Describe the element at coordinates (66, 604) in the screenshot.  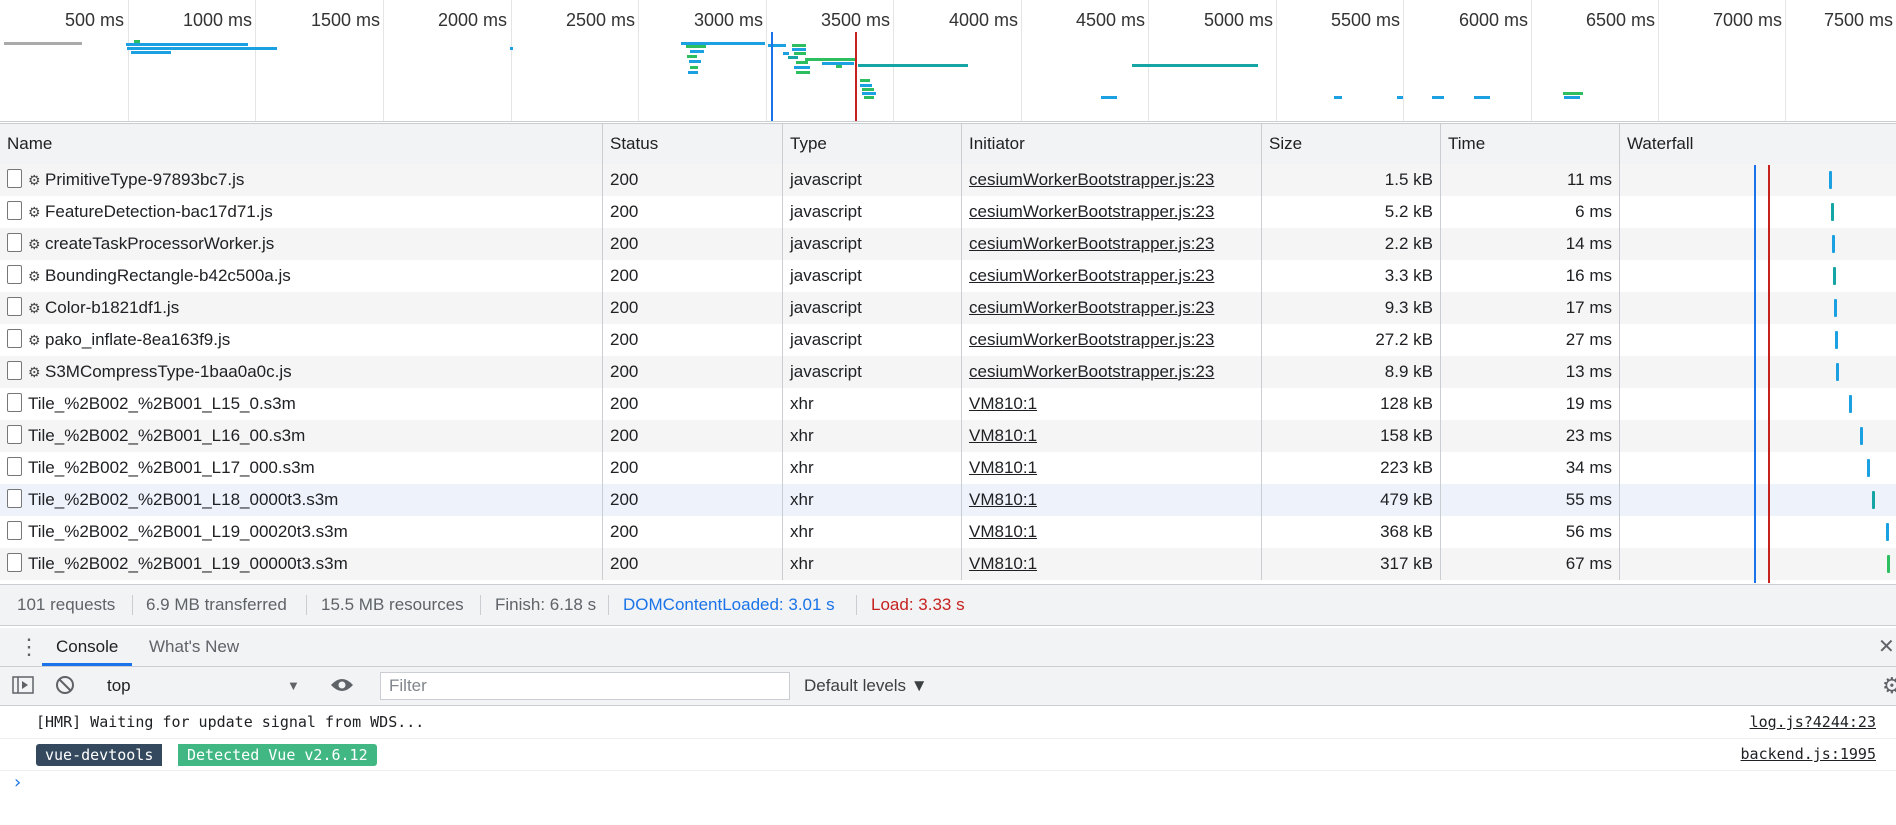
I see `summary-requests: 101 requests` at that location.